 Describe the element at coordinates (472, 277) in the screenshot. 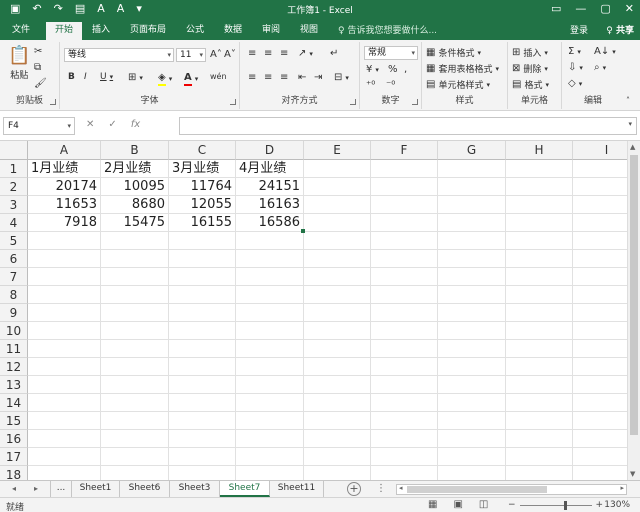

I see `cell-g7` at that location.